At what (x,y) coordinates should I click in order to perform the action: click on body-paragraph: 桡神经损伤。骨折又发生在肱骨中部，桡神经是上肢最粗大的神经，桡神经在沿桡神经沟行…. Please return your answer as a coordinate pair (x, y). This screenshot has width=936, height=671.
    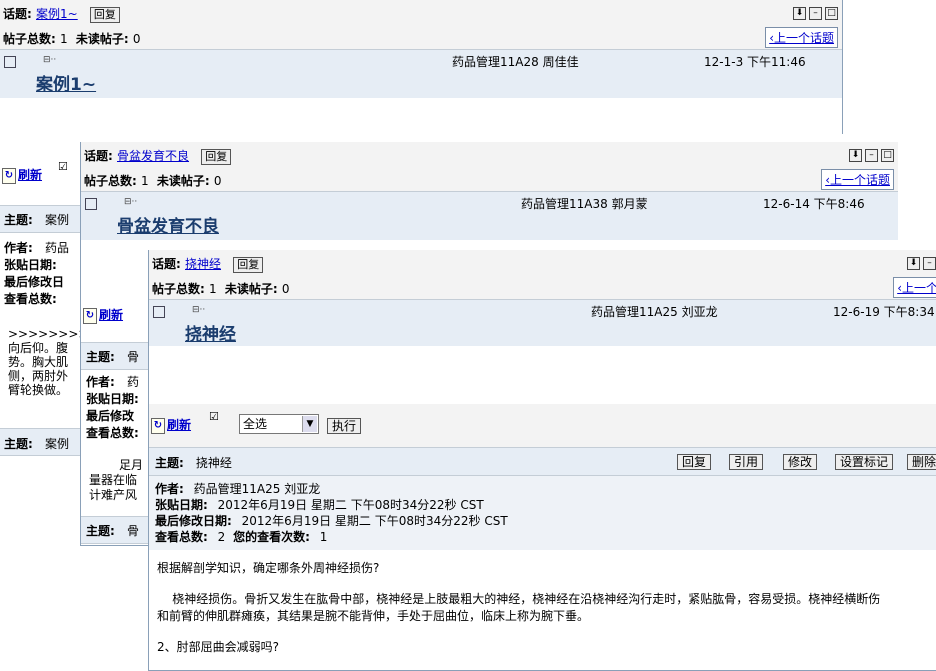
    Looking at the image, I should click on (519, 599).